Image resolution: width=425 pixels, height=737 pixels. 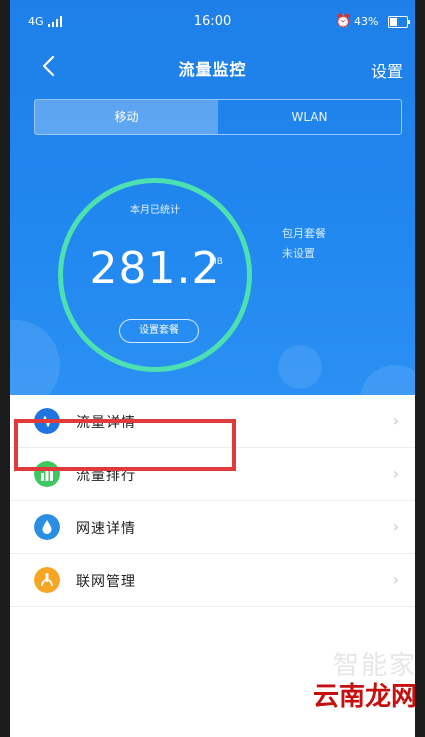 I want to click on list-item-traffic-ranking: 流量排行 ›, so click(x=212, y=474).